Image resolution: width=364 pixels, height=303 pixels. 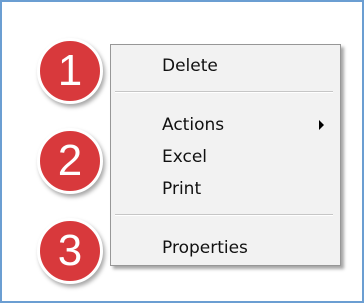 I want to click on menu-item-label: Actions, so click(x=193, y=125).